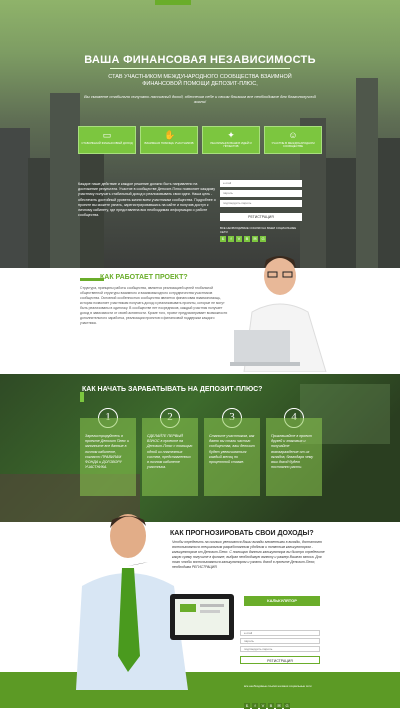 The width and height of the screenshot is (400, 712). Describe the element at coordinates (107, 143) in the screenshot. I see `feature-label: СТАБИЛЬНЫЙ ФИНАНСОВЫЙ ДОХОД` at that location.